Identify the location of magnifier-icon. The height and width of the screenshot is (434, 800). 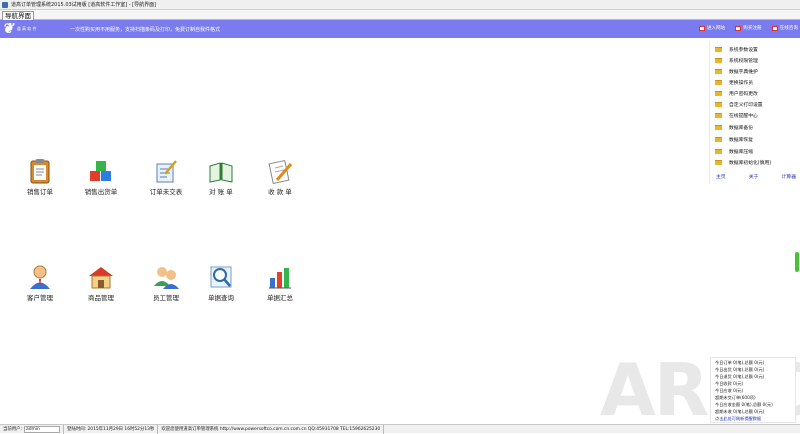
(221, 277).